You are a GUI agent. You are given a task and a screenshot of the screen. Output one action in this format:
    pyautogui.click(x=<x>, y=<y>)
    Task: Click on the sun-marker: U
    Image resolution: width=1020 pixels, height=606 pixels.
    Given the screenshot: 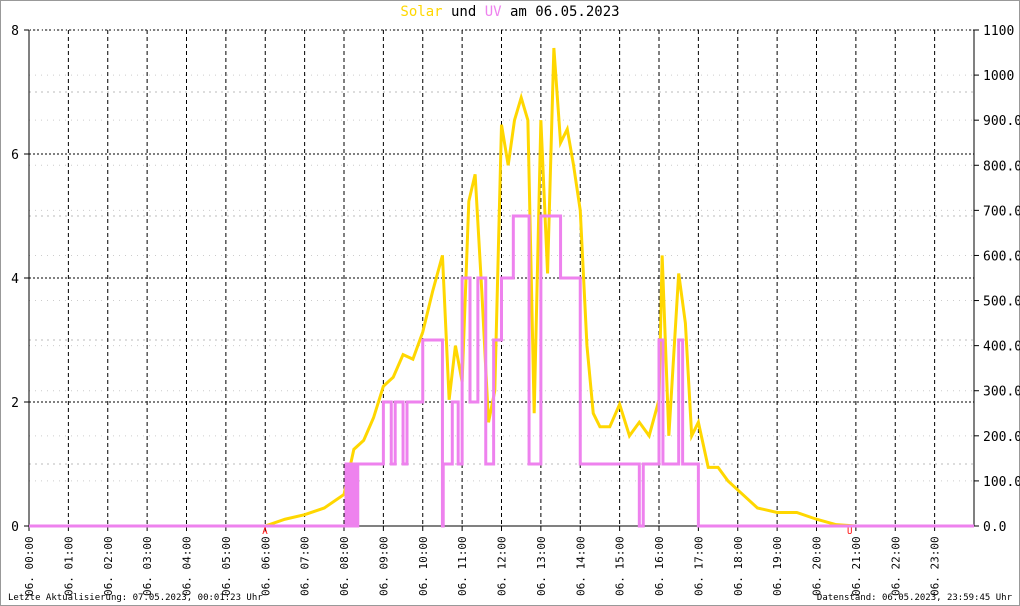 What is the action you would take?
    pyautogui.click(x=849, y=532)
    